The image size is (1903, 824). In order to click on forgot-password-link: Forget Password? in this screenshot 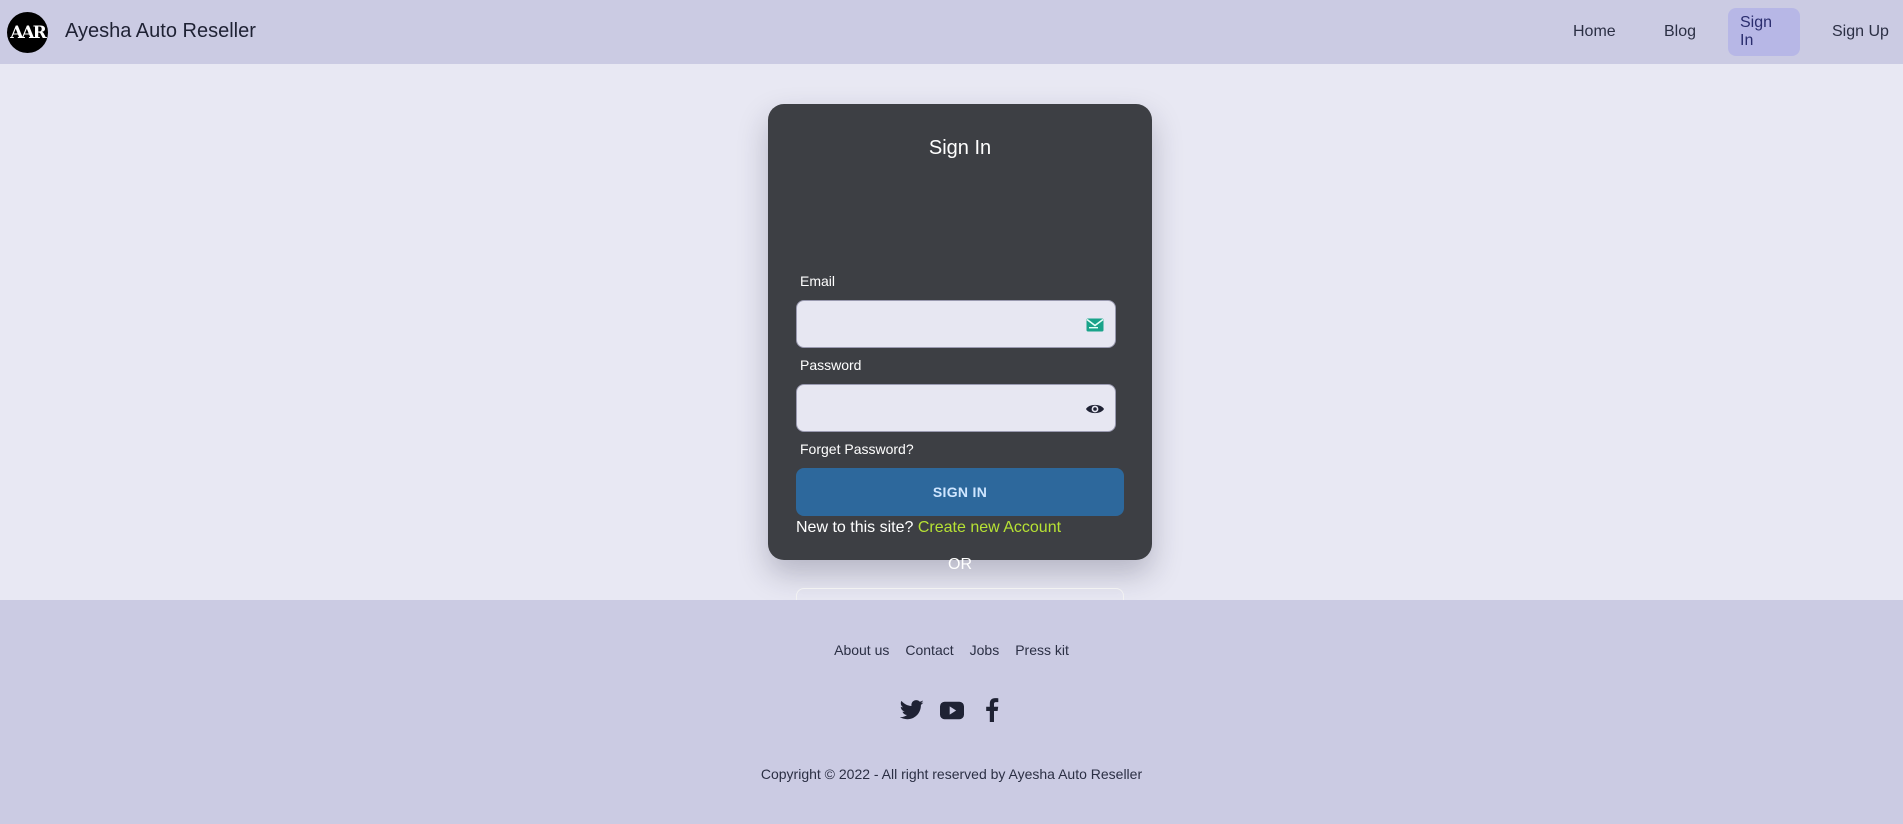, I will do `click(857, 449)`.